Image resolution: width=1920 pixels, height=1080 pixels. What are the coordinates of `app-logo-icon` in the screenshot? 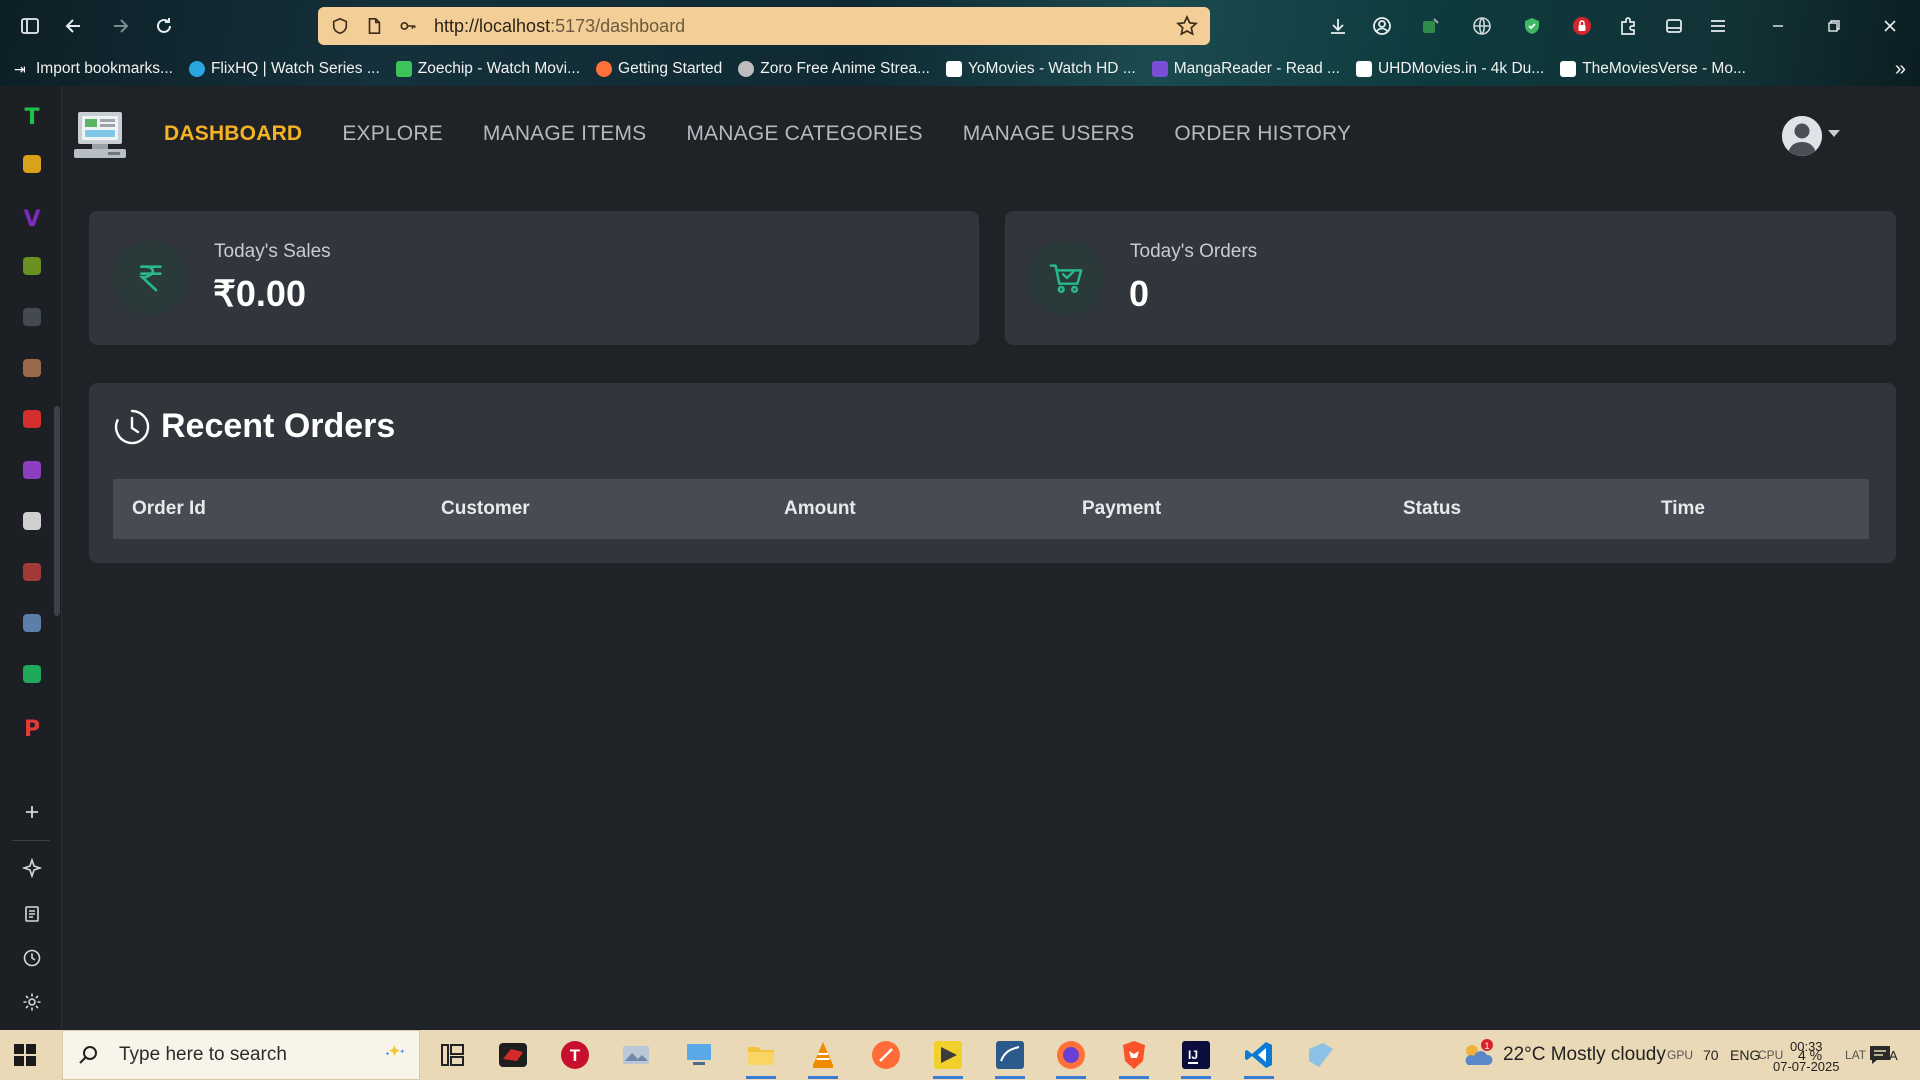 It's located at (100, 135).